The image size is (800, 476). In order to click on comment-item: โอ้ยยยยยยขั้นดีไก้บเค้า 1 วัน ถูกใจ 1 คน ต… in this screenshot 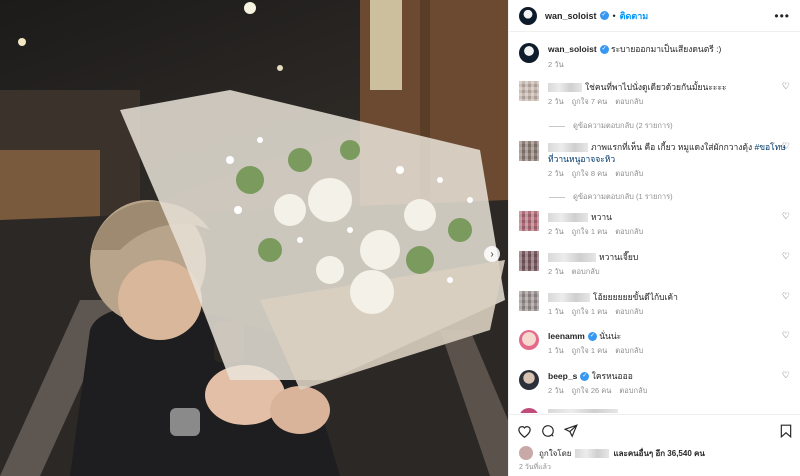, I will do `click(654, 304)`.